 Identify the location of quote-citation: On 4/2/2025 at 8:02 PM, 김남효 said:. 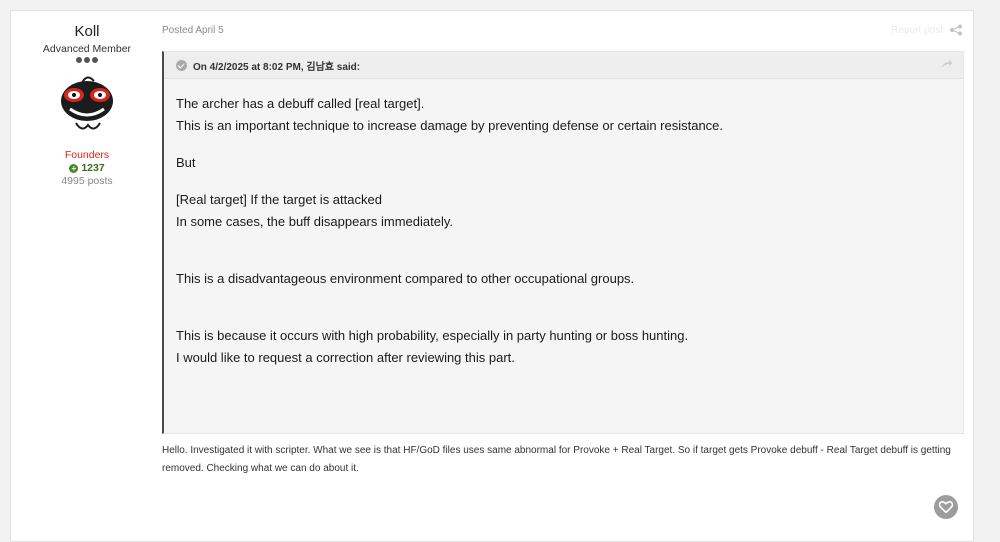
(563, 65).